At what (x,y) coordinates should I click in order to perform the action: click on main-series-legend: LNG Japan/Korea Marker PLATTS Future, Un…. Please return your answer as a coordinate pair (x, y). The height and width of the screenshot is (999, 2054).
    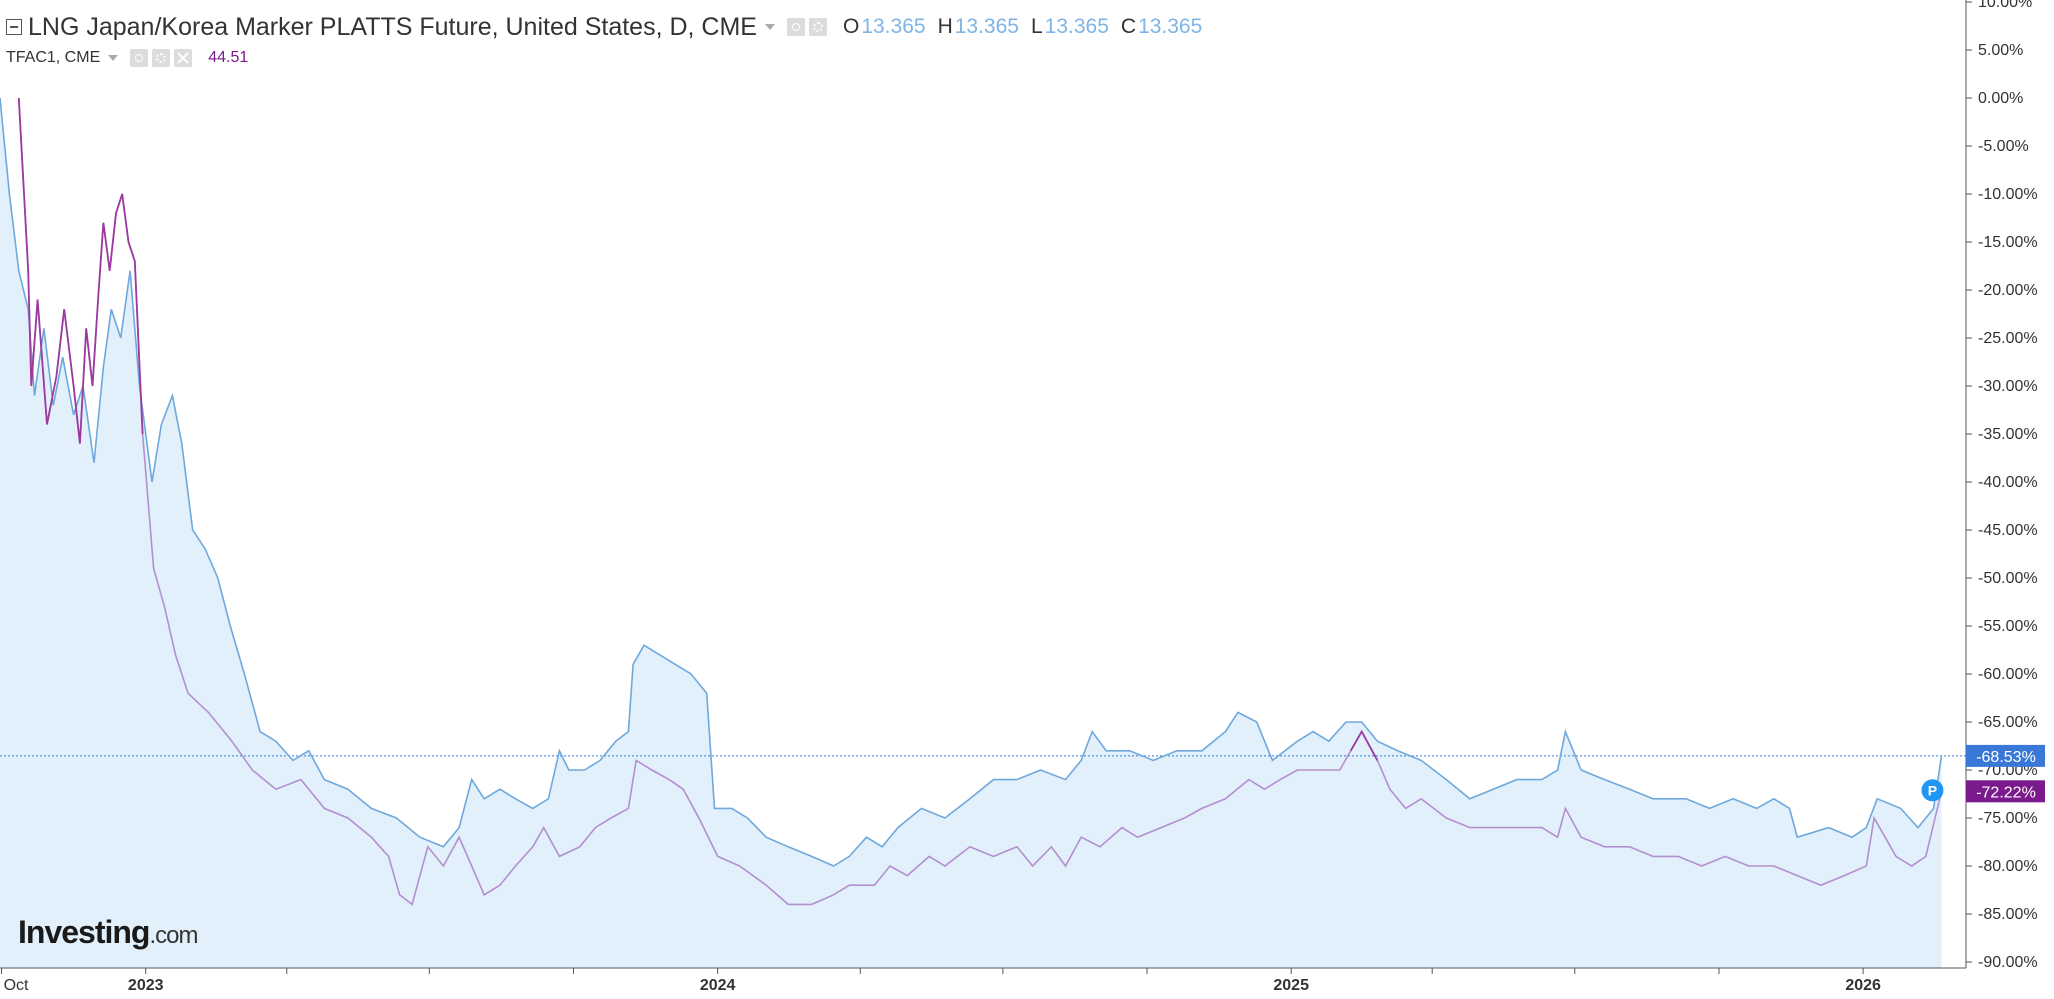
    Looking at the image, I should click on (604, 27).